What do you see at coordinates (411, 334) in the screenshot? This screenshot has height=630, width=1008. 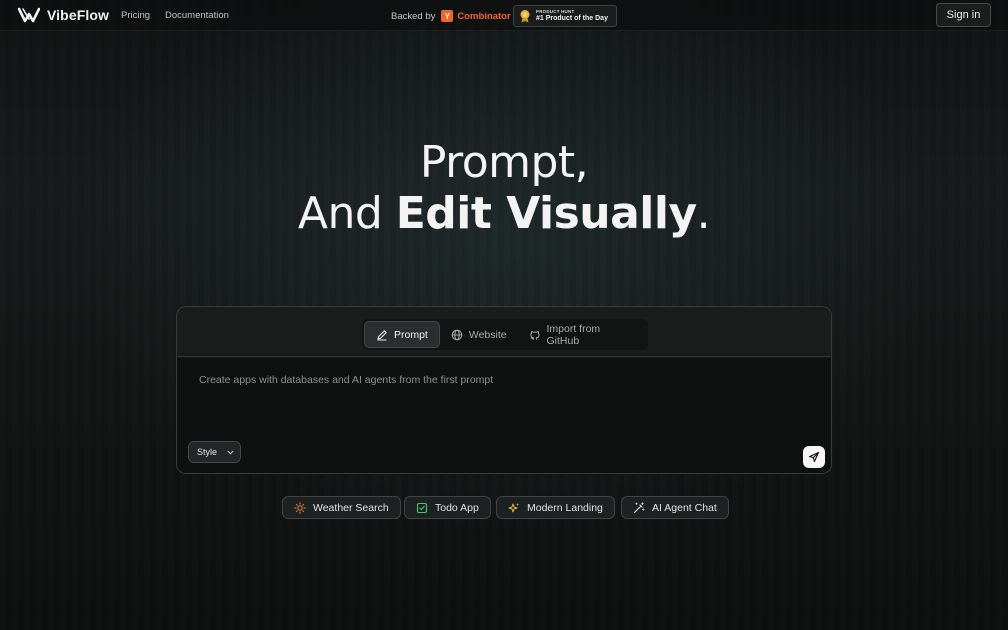 I see `tab-prompt-label: Prompt` at bounding box center [411, 334].